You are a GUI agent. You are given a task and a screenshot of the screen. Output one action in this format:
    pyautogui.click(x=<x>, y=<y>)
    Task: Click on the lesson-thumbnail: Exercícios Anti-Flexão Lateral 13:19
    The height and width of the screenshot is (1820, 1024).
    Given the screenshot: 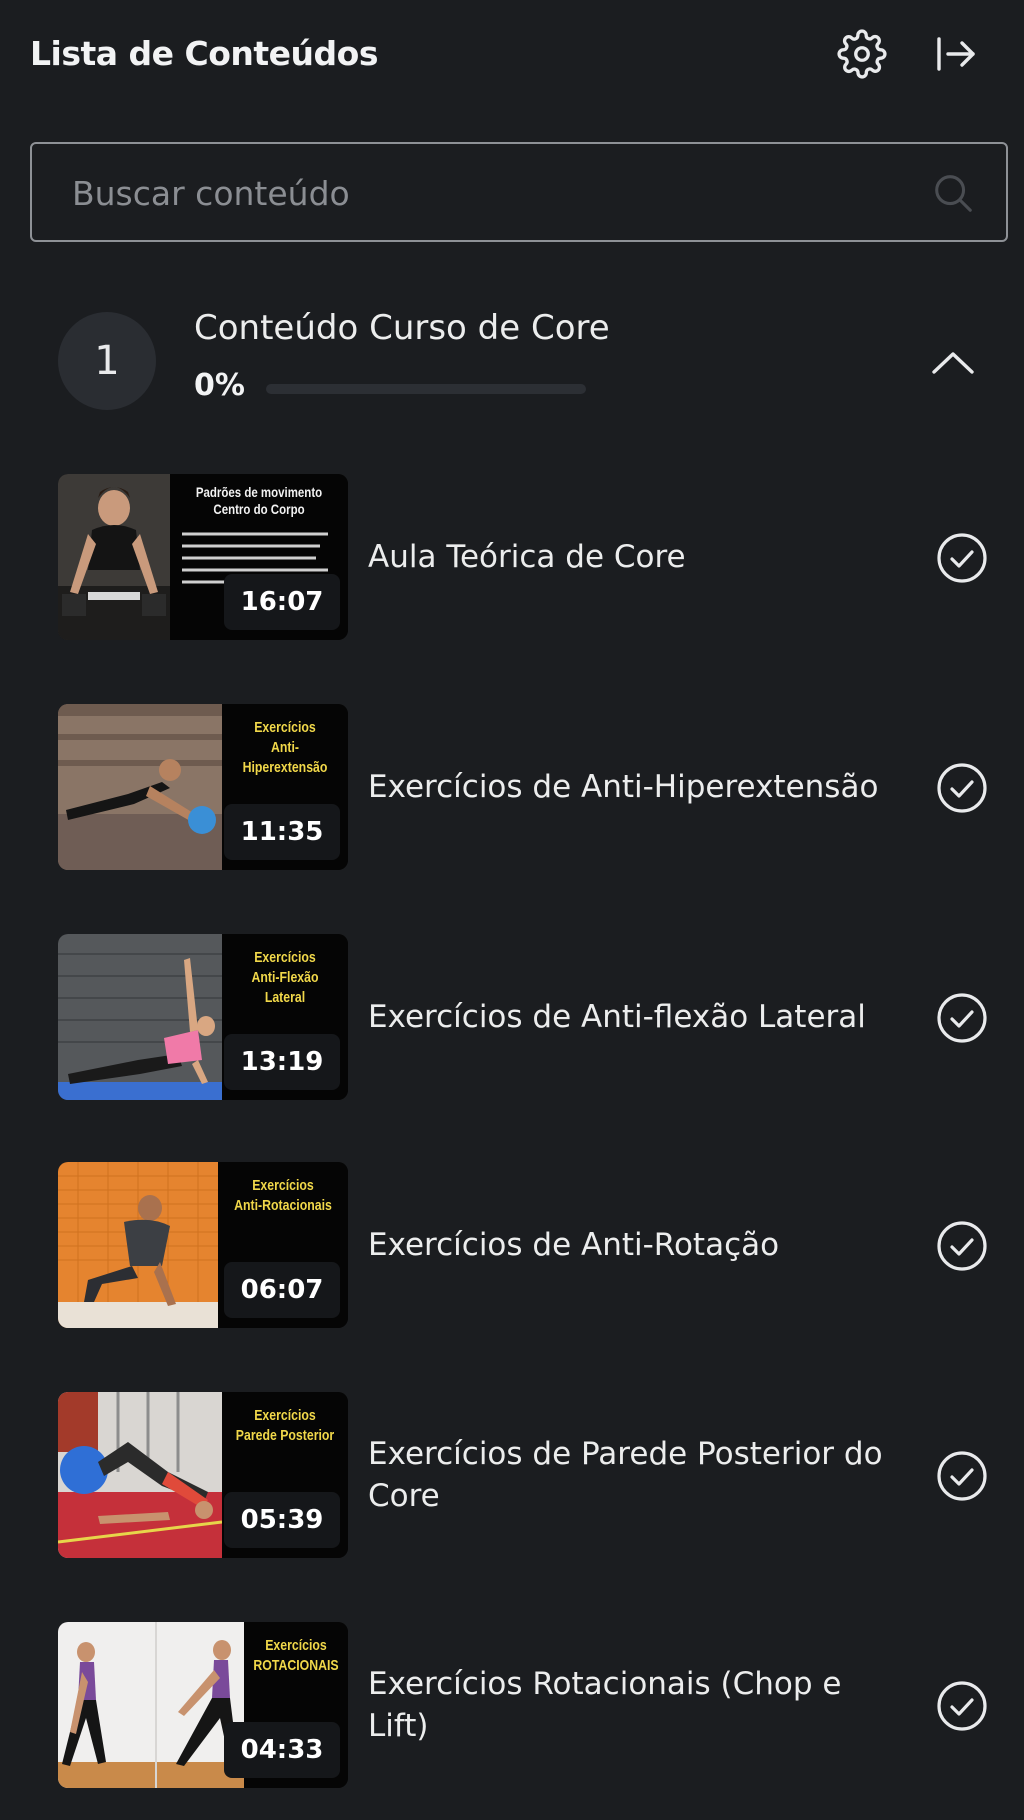 What is the action you would take?
    pyautogui.click(x=203, y=1017)
    